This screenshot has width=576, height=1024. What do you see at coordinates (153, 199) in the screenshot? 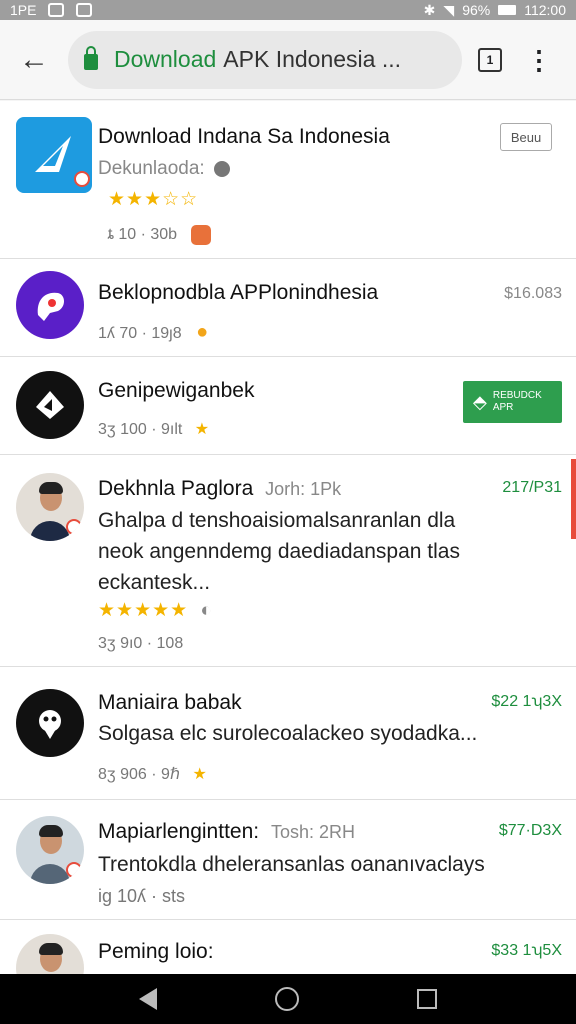
I see `rating-stars: ★★★☆☆` at bounding box center [153, 199].